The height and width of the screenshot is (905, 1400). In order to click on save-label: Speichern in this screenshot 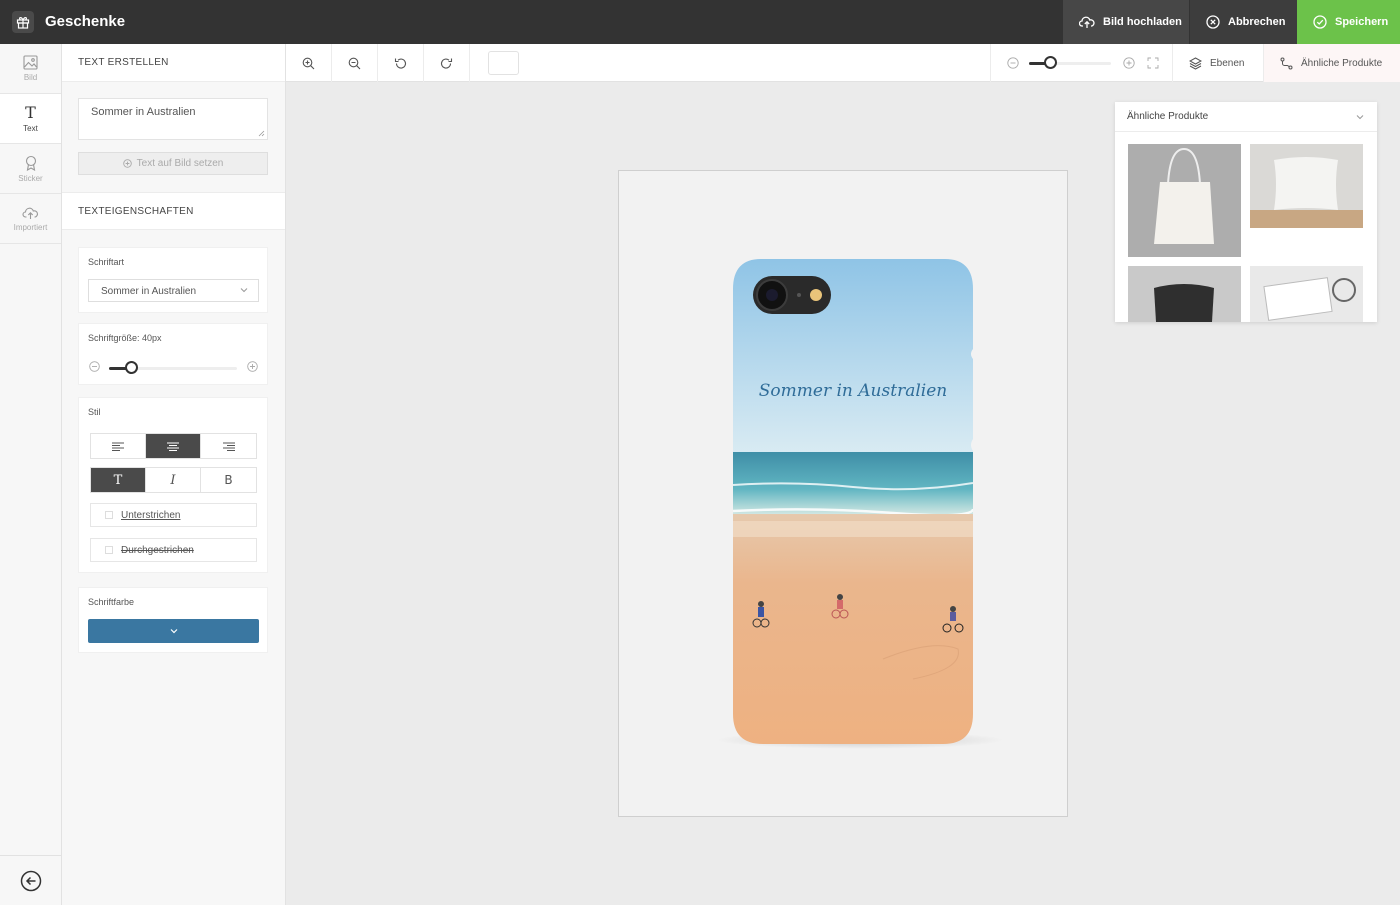, I will do `click(1362, 22)`.